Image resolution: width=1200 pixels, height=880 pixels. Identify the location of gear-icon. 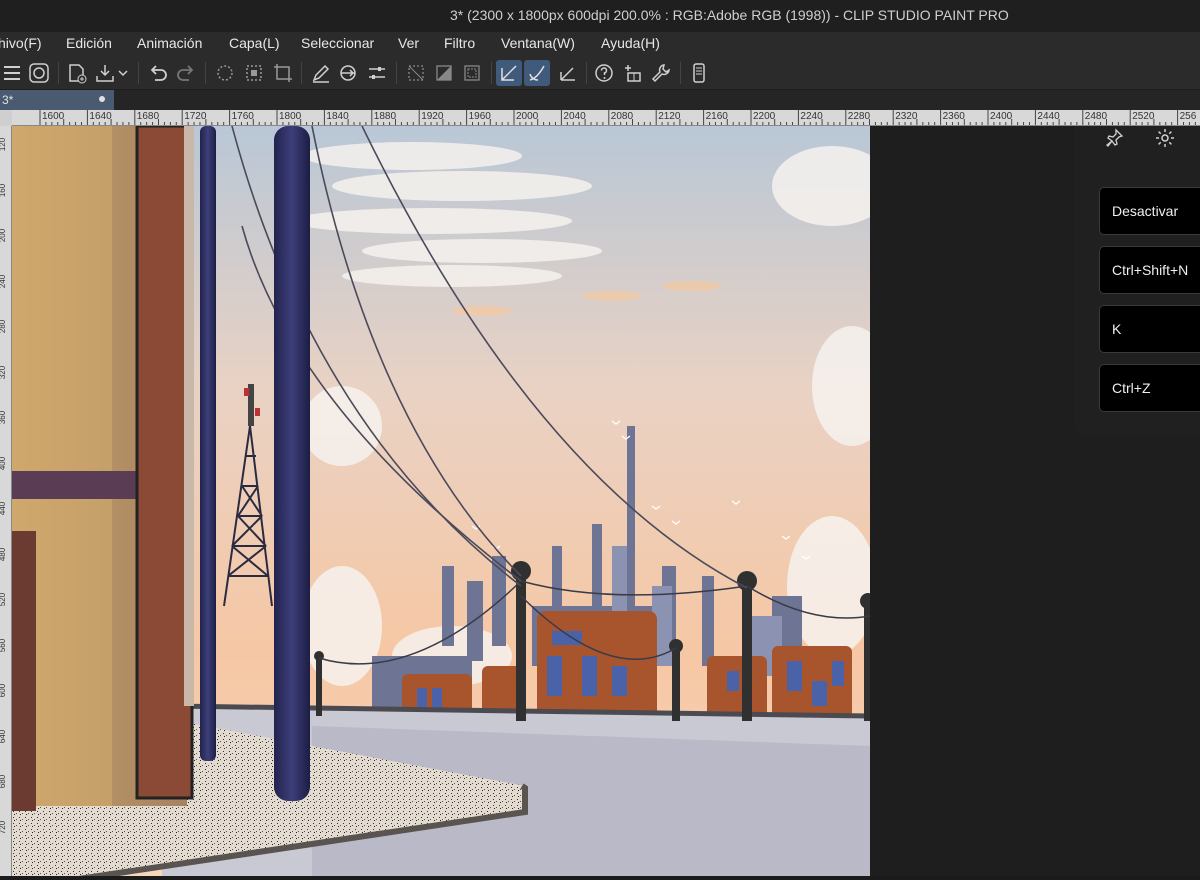
(1165, 138).